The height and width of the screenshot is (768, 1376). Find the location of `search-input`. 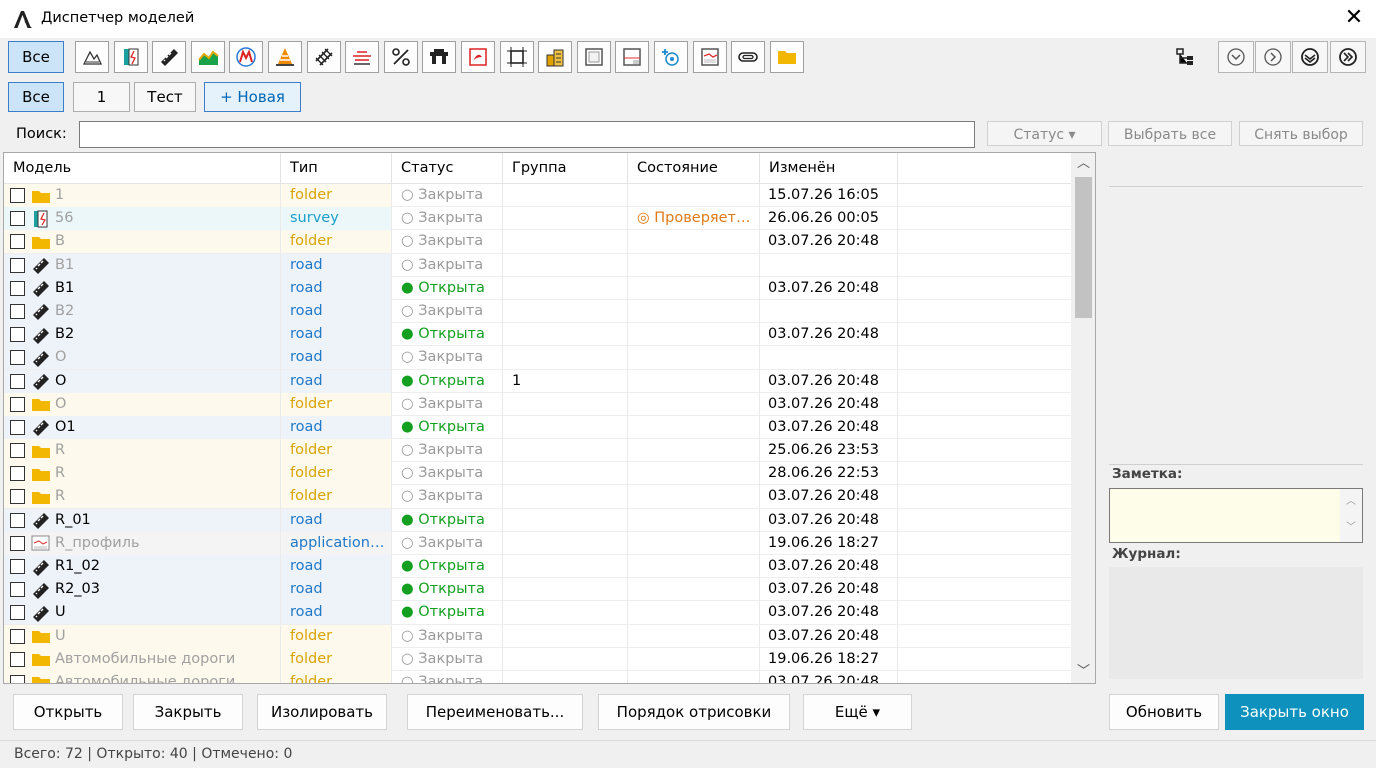

search-input is located at coordinates (527, 134).